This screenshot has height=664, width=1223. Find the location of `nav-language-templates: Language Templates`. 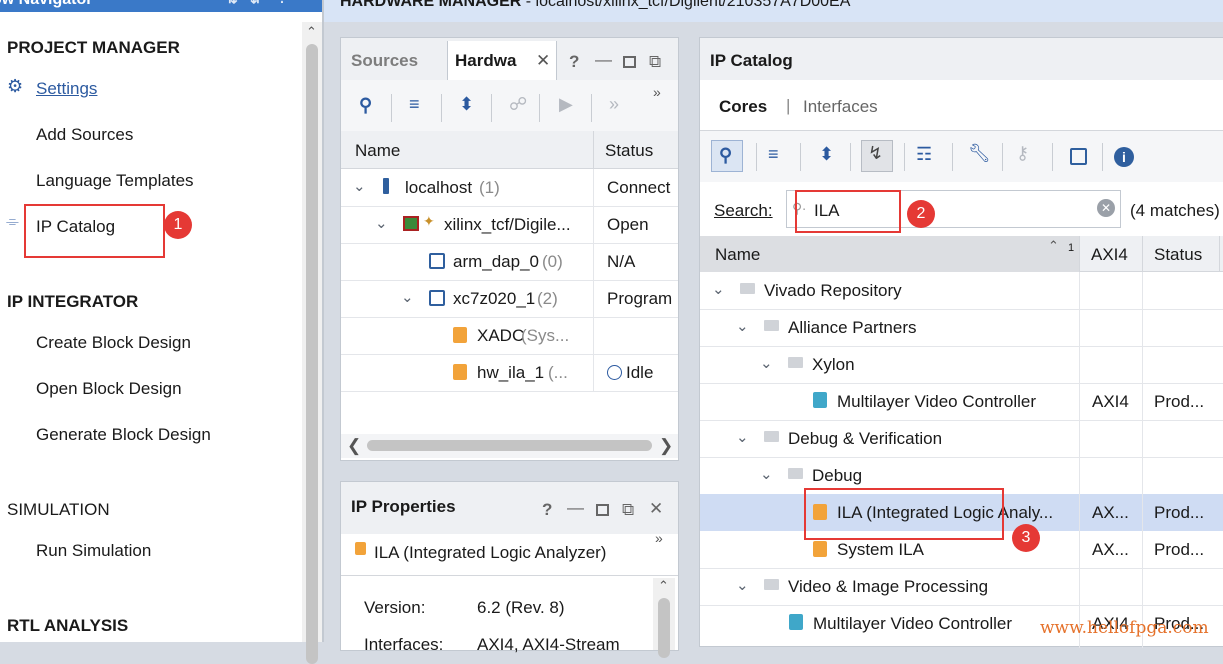

nav-language-templates: Language Templates is located at coordinates (115, 181).